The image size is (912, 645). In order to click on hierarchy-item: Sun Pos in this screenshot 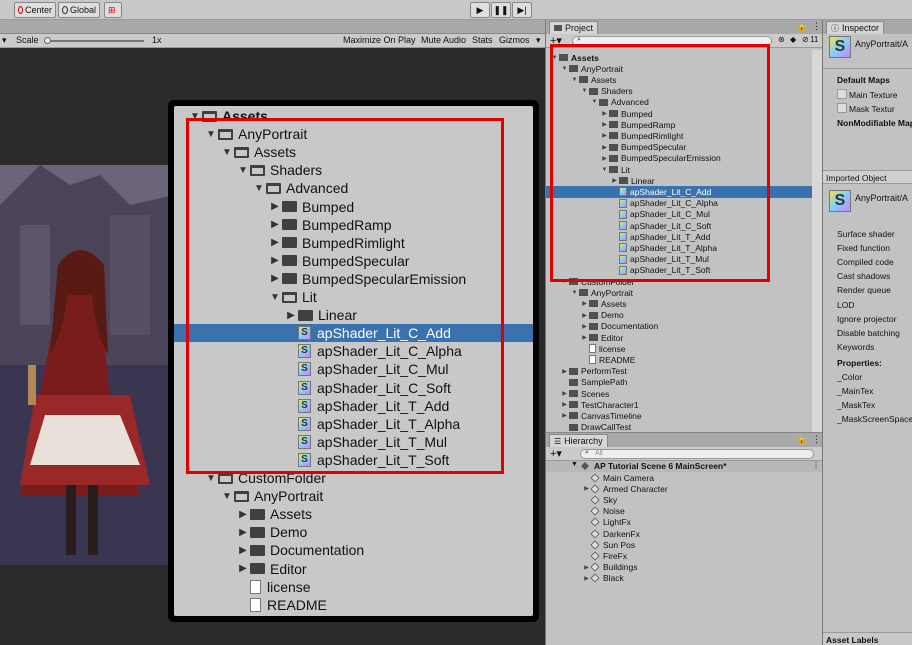, I will do `click(608, 544)`.